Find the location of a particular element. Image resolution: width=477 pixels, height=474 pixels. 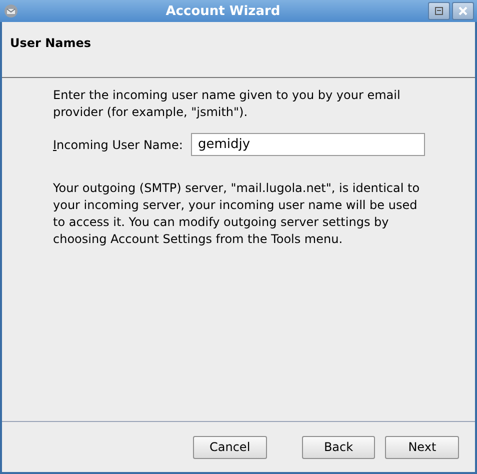

maximize-button is located at coordinates (439, 11).